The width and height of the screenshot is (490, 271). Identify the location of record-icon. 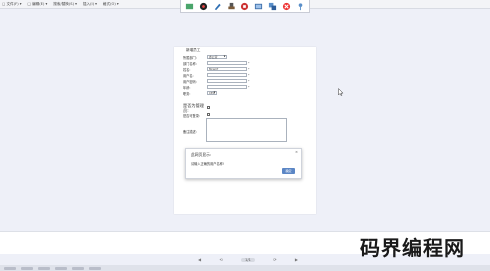
(203, 6).